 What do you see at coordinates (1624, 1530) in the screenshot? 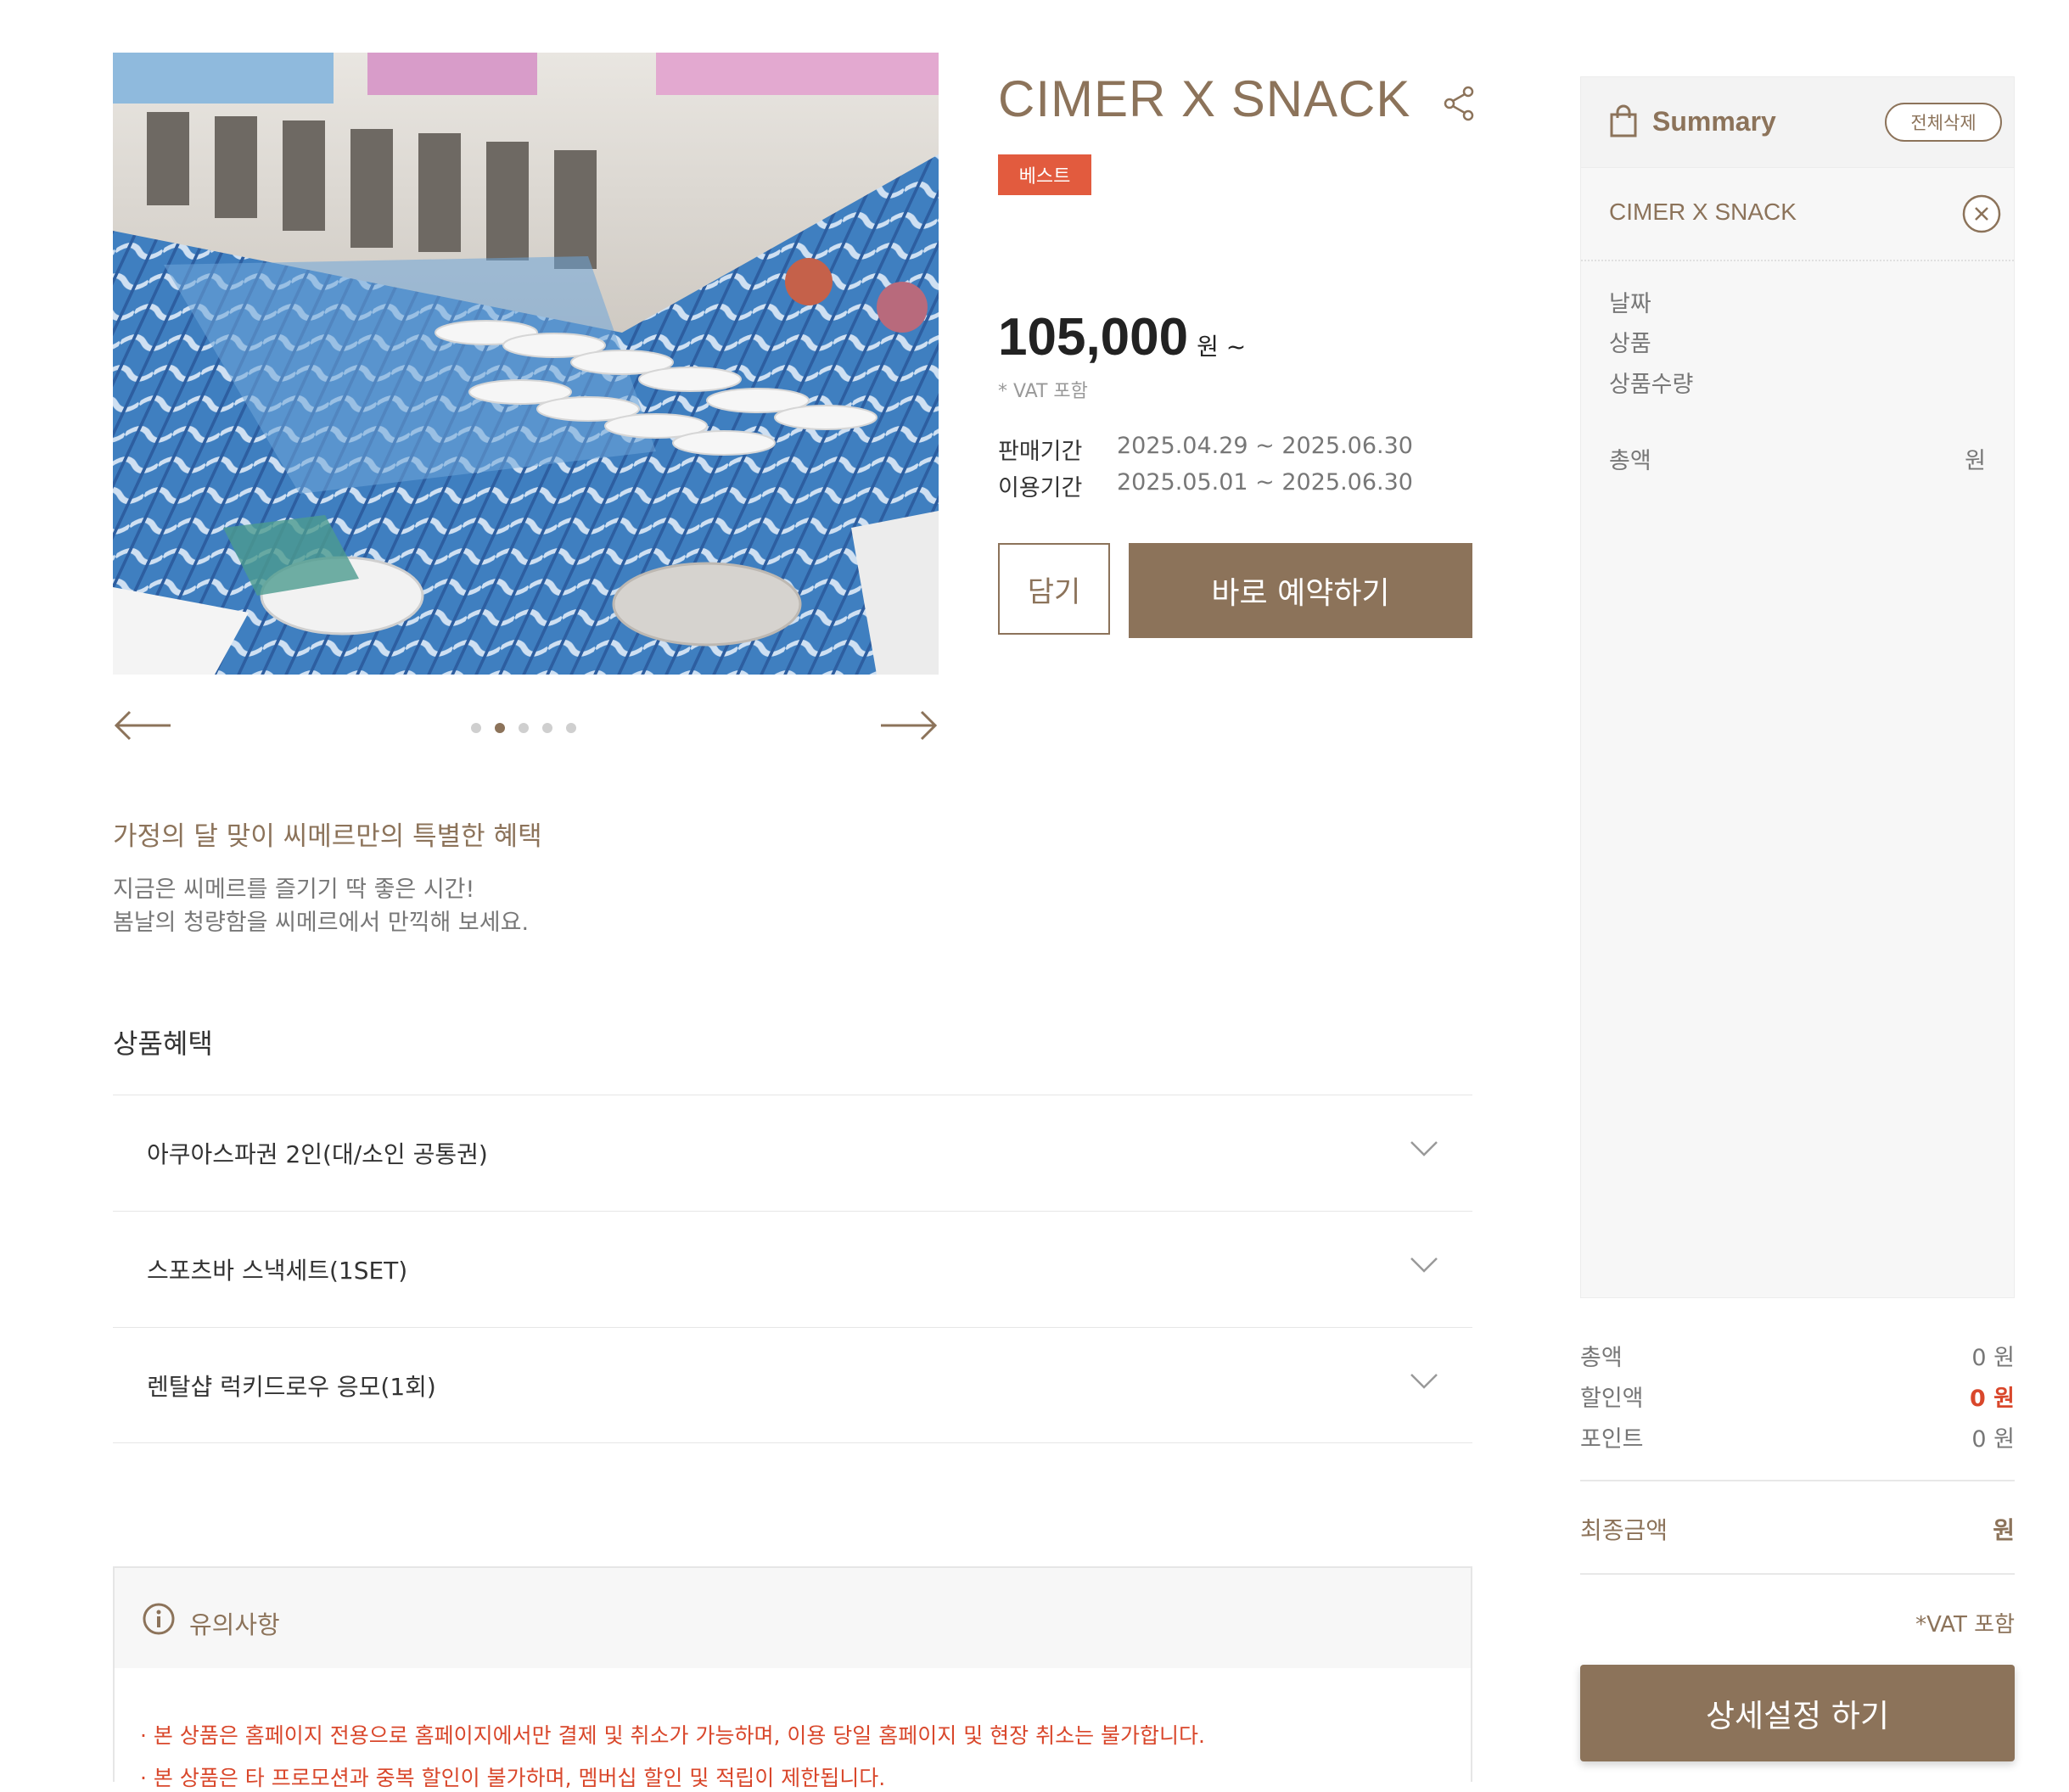
I see `final-amount-label: 최종금액` at bounding box center [1624, 1530].